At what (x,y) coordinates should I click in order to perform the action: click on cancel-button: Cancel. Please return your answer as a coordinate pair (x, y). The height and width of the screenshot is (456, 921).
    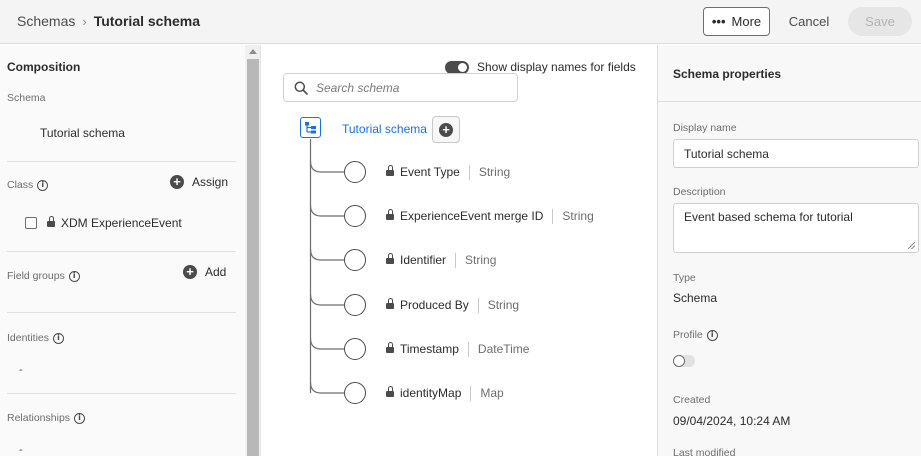
    Looking at the image, I should click on (809, 21).